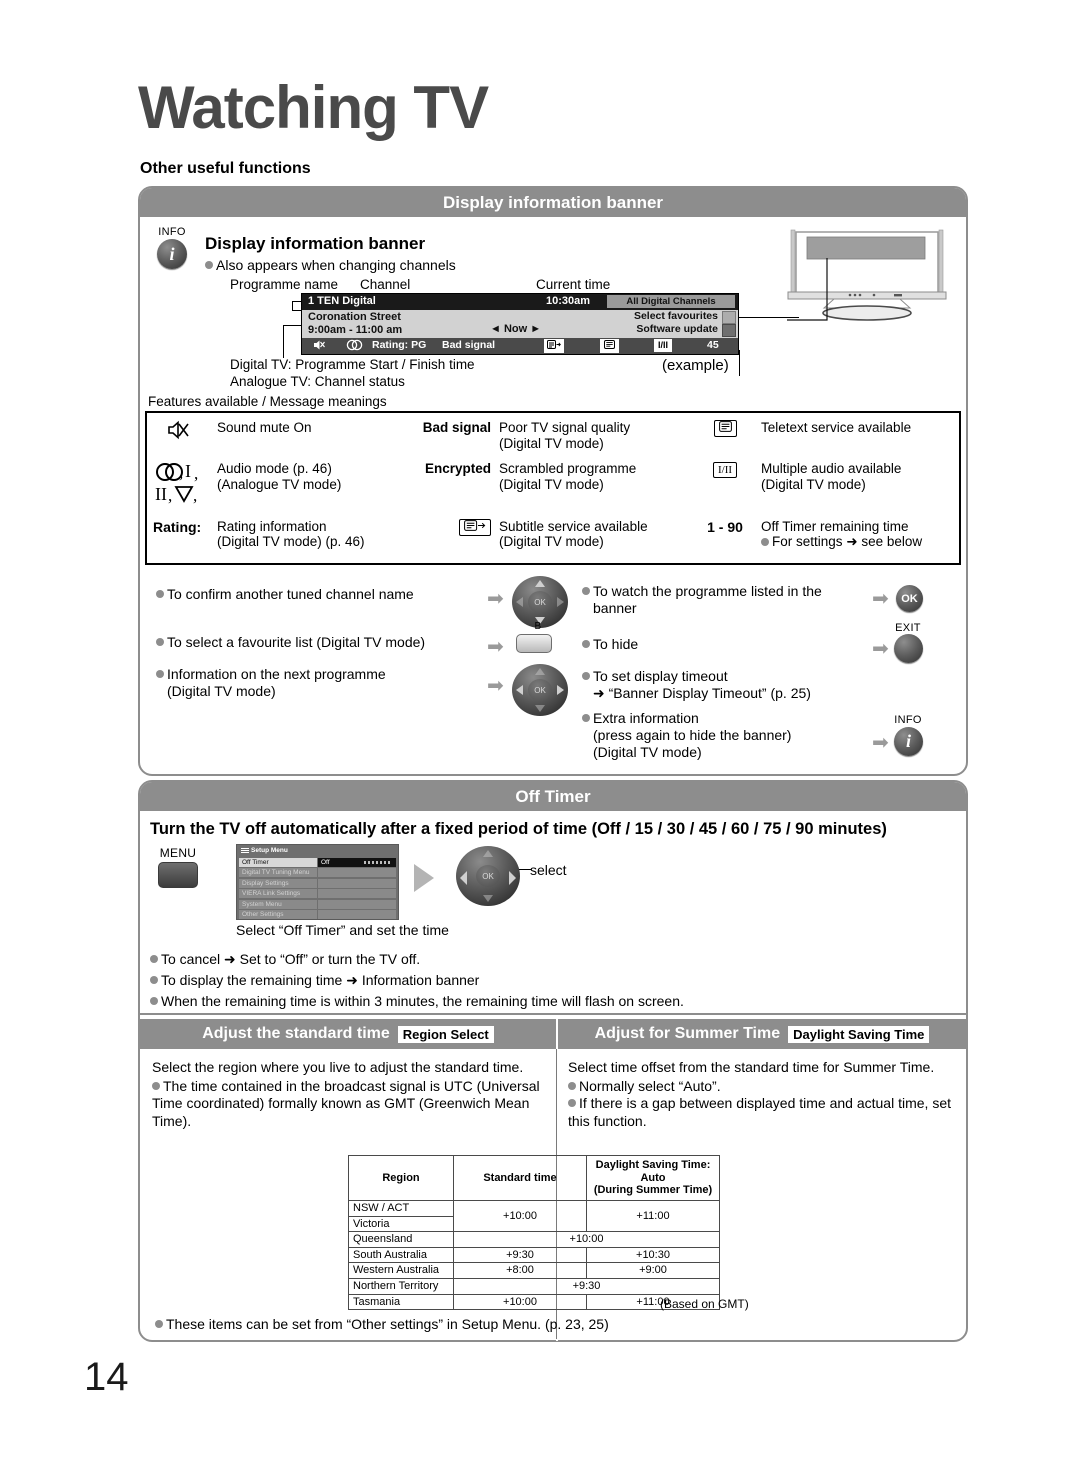 Image resolution: width=1080 pixels, height=1478 pixels. Describe the element at coordinates (764, 1087) in the screenshot. I see `list-item: Normally select “Auto”.` at that location.